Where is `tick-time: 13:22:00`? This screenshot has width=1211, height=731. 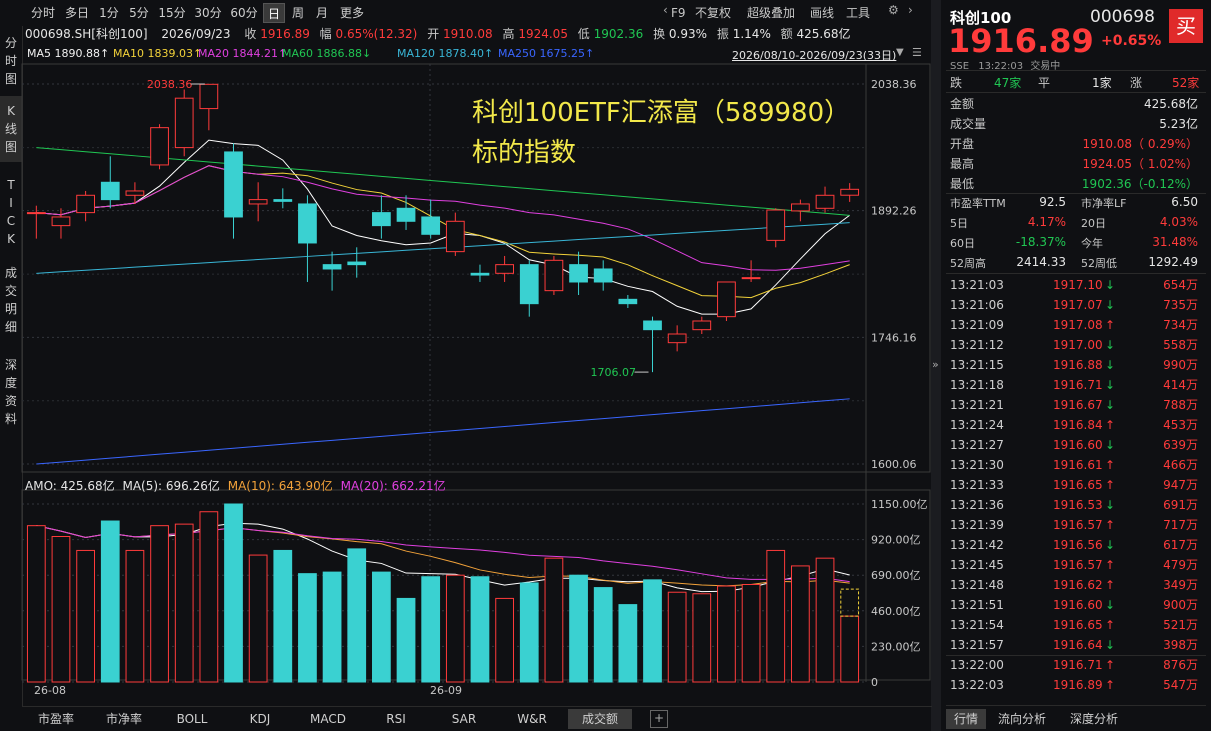
tick-time: 13:22:00 is located at coordinates (977, 665).